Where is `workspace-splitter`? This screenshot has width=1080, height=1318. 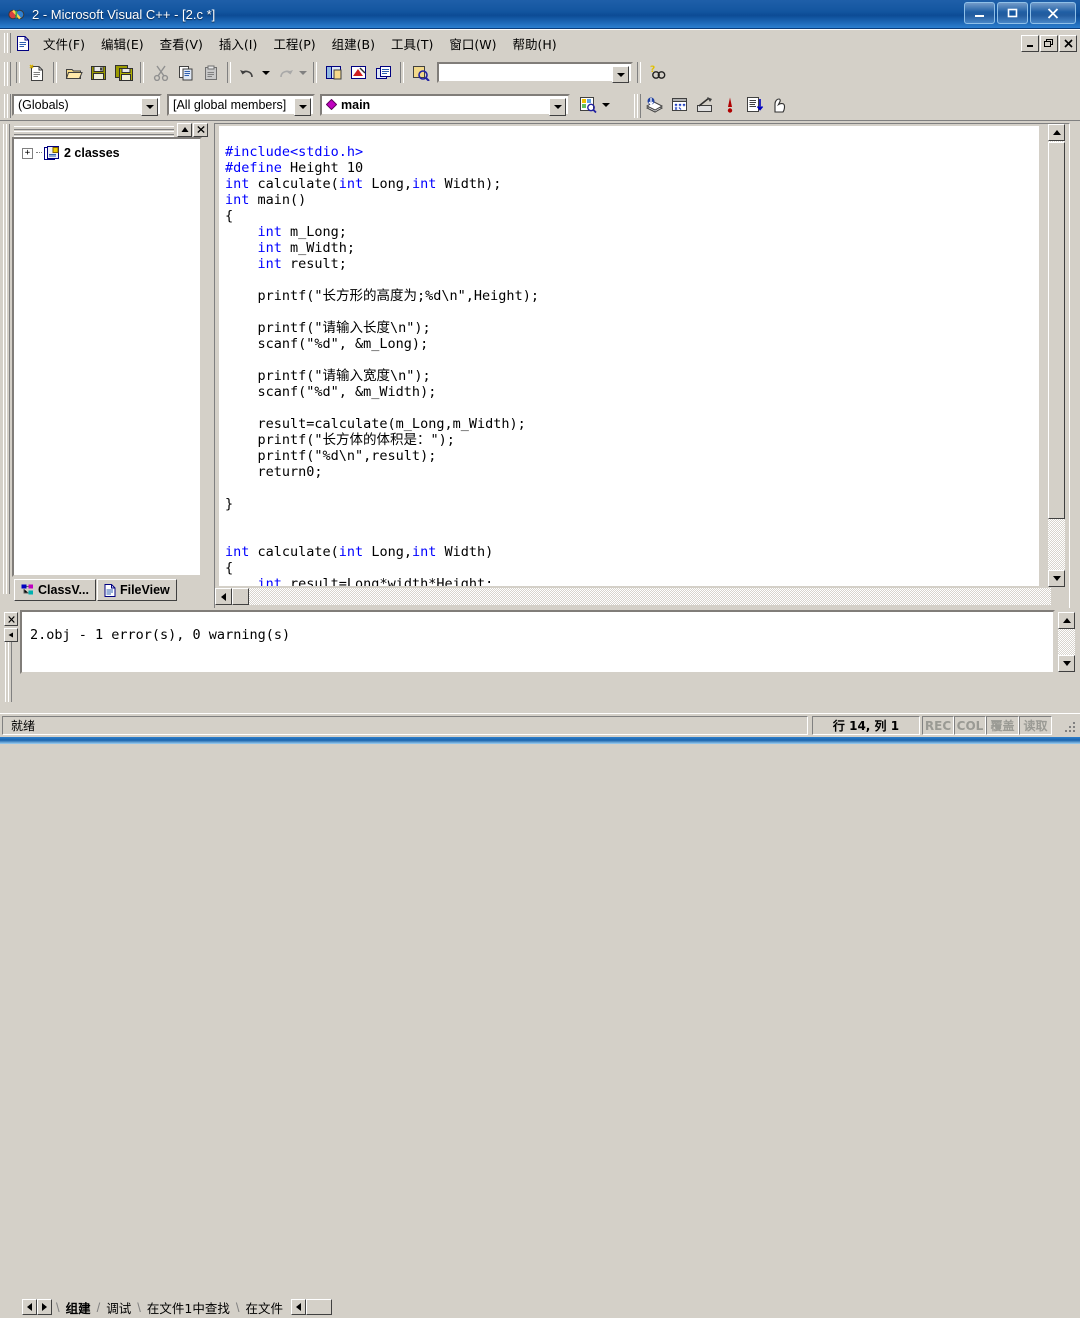
workspace-splitter is located at coordinates (5, 364).